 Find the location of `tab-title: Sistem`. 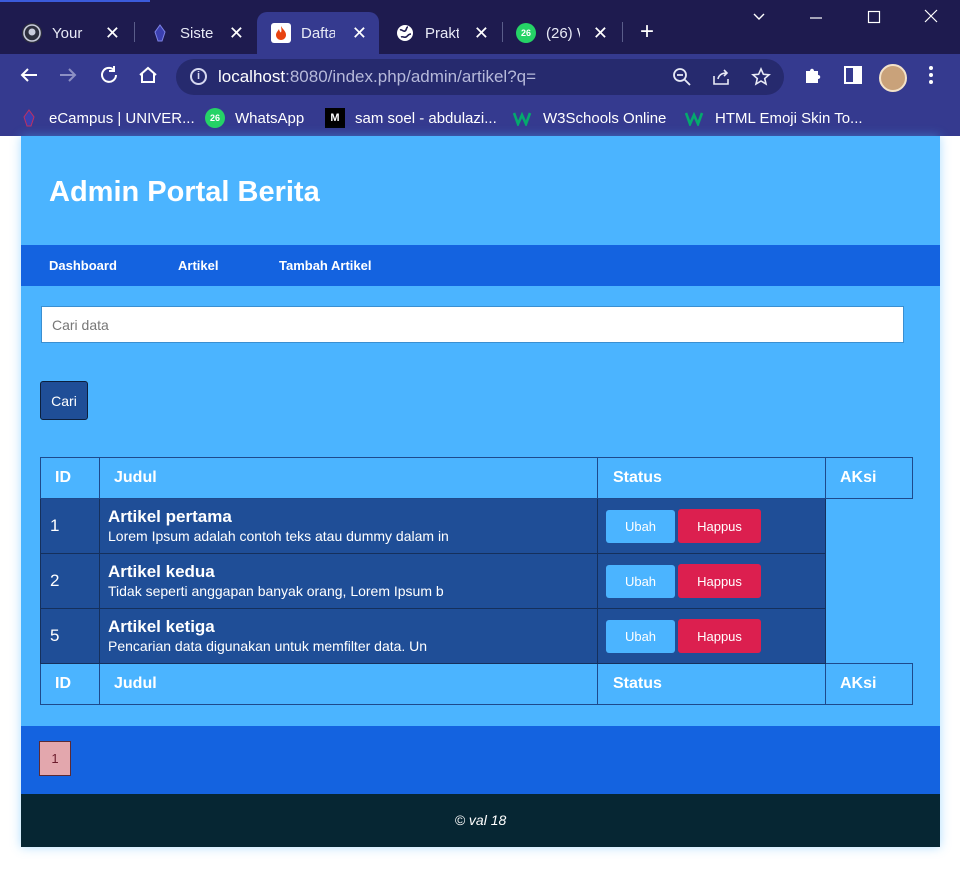

tab-title: Sistem is located at coordinates (197, 33).